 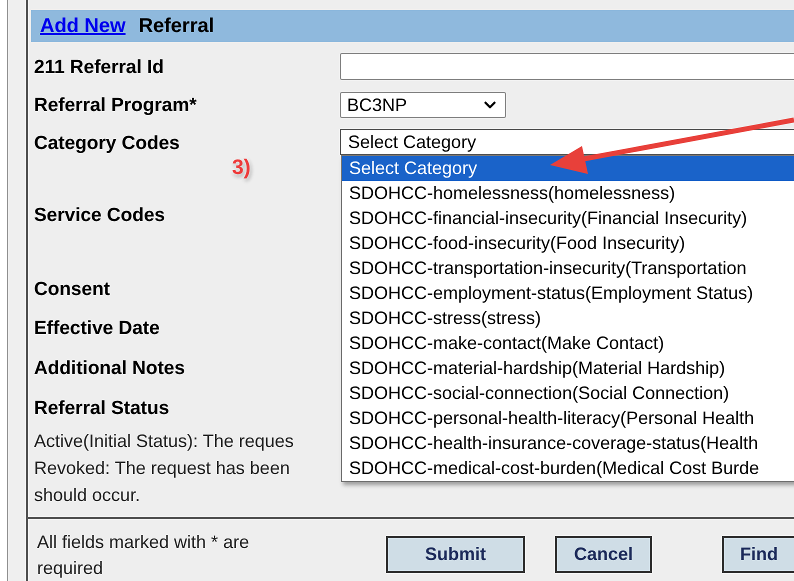 I want to click on field-label: Referral Program*, so click(x=115, y=105).